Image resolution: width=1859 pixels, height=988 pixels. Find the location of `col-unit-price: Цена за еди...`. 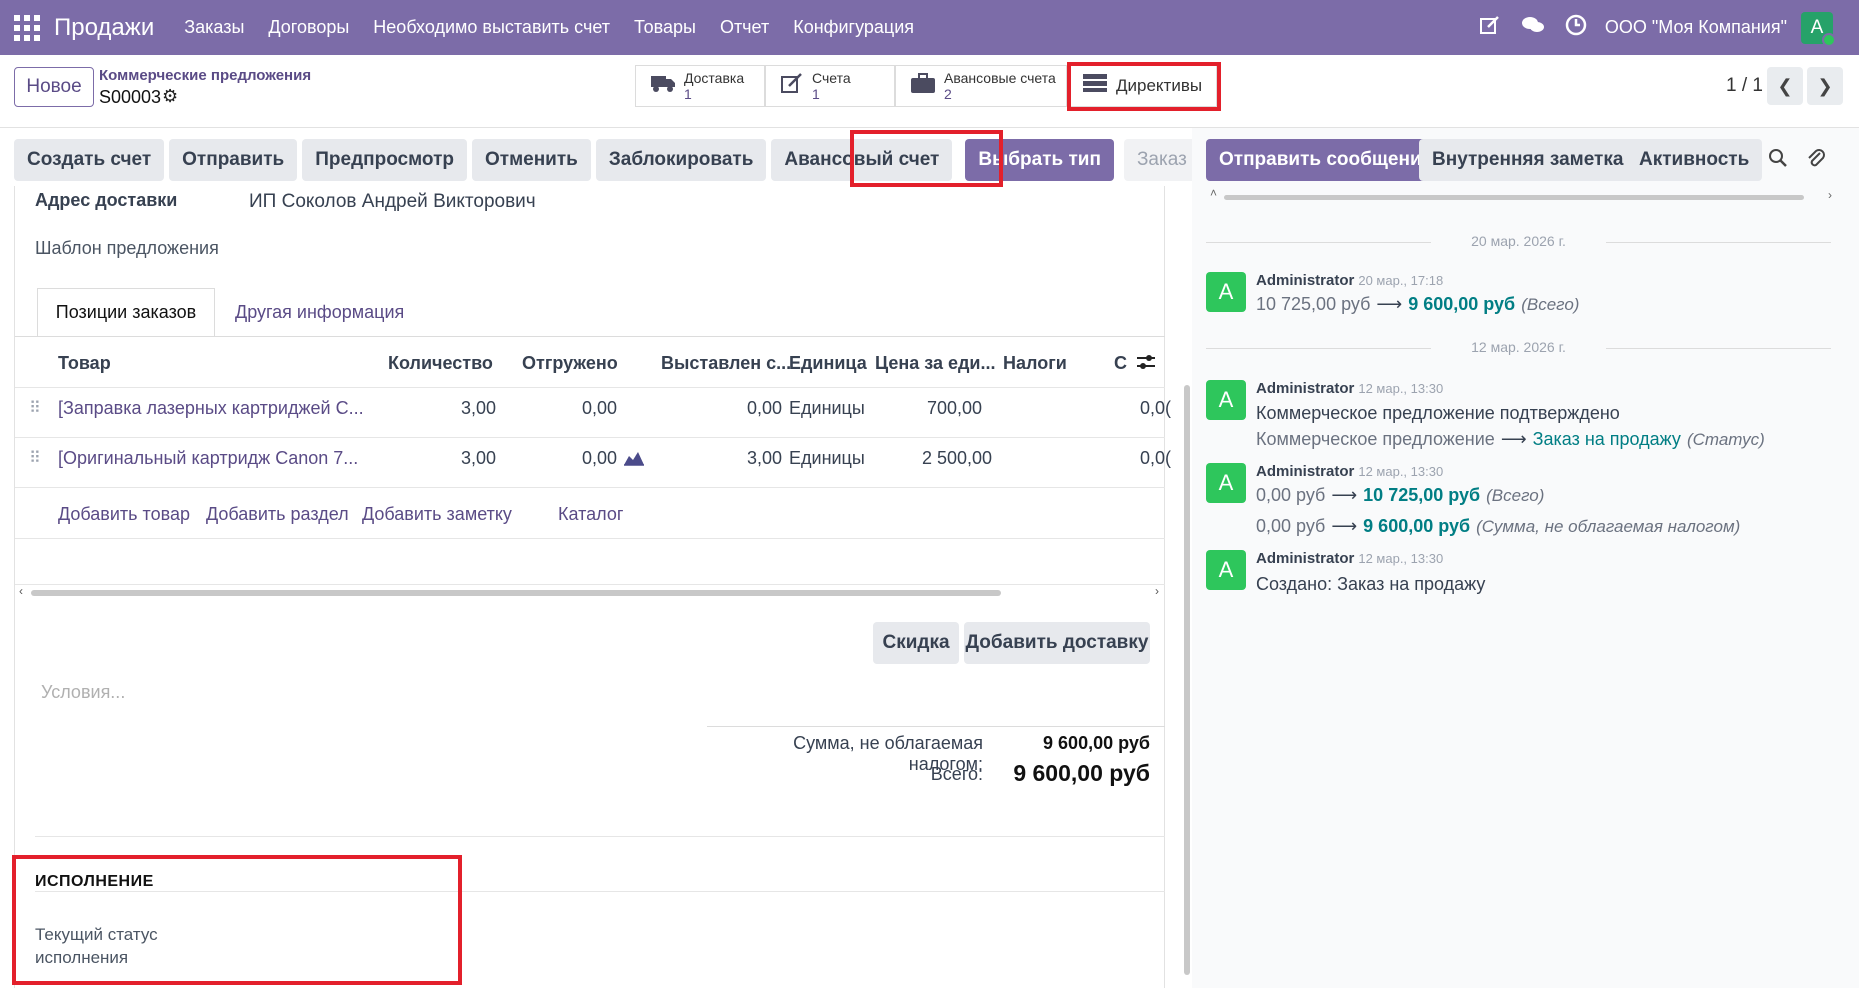

col-unit-price: Цена за еди... is located at coordinates (935, 363).